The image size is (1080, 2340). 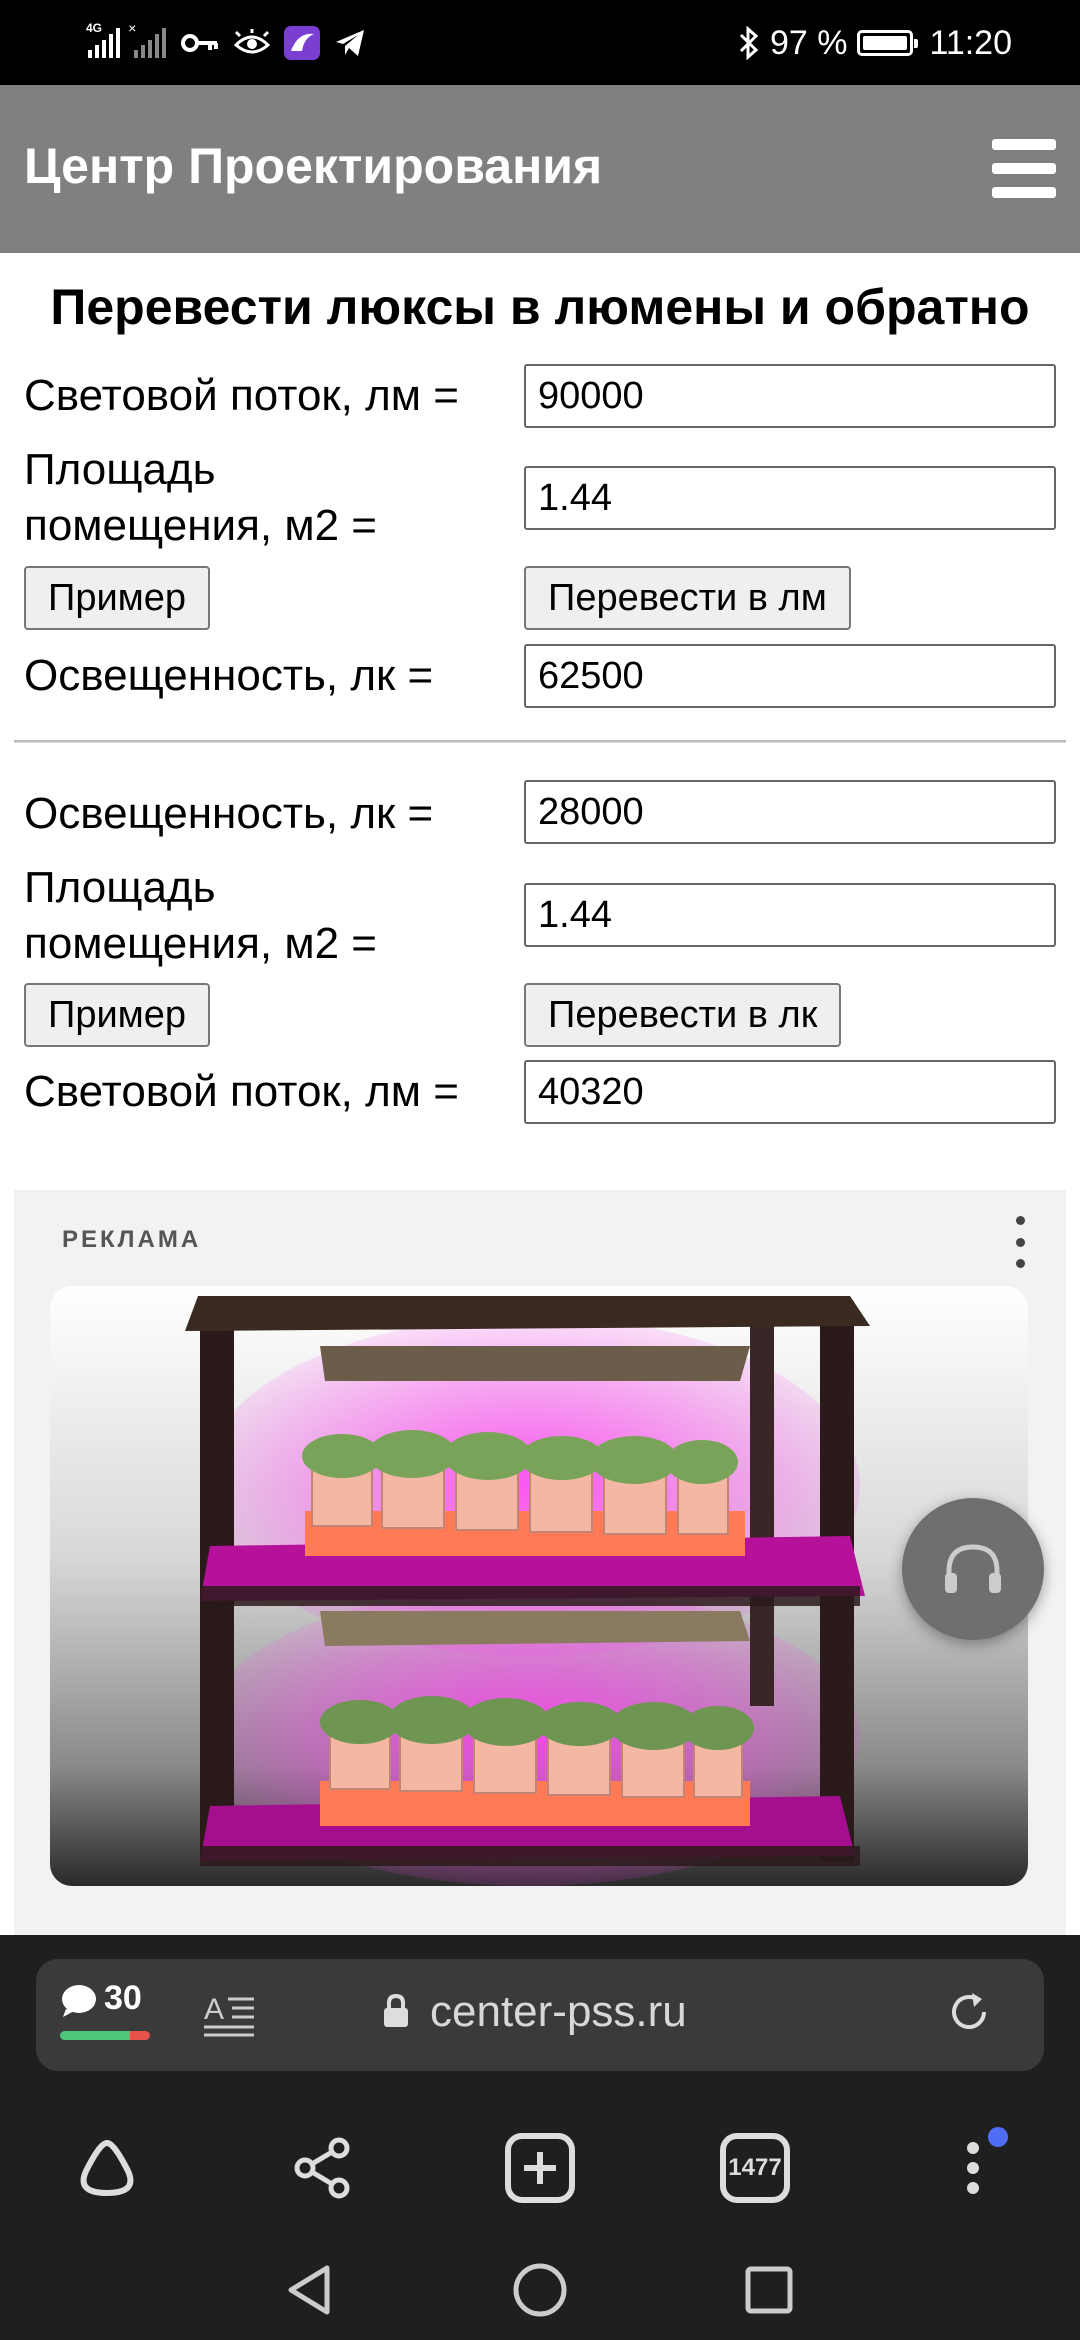 I want to click on page-title: Перевести люксы в люмены и обратно, so click(x=540, y=307).